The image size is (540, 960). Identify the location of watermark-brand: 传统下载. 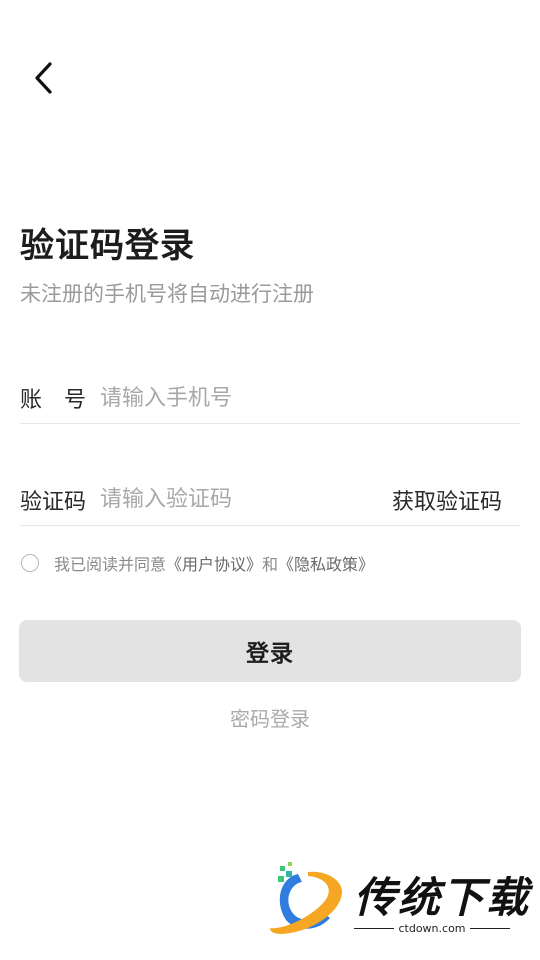
(442, 897).